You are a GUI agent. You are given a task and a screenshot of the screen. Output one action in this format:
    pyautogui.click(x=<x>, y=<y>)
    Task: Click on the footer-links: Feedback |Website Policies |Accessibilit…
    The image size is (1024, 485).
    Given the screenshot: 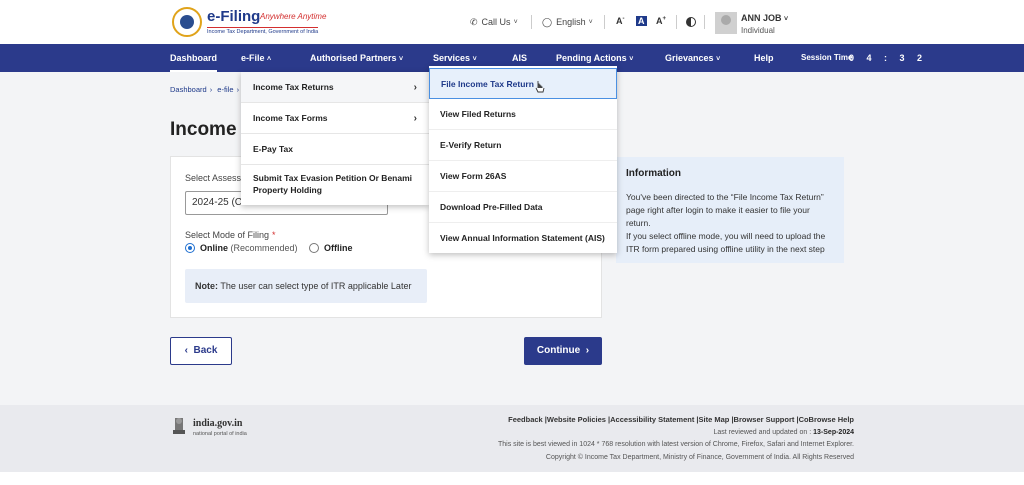 What is the action you would take?
    pyautogui.click(x=681, y=419)
    